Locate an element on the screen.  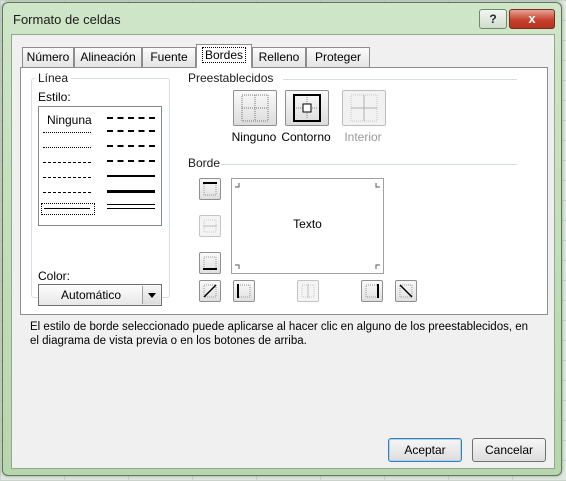
border-bottom-icon is located at coordinates (210, 263).